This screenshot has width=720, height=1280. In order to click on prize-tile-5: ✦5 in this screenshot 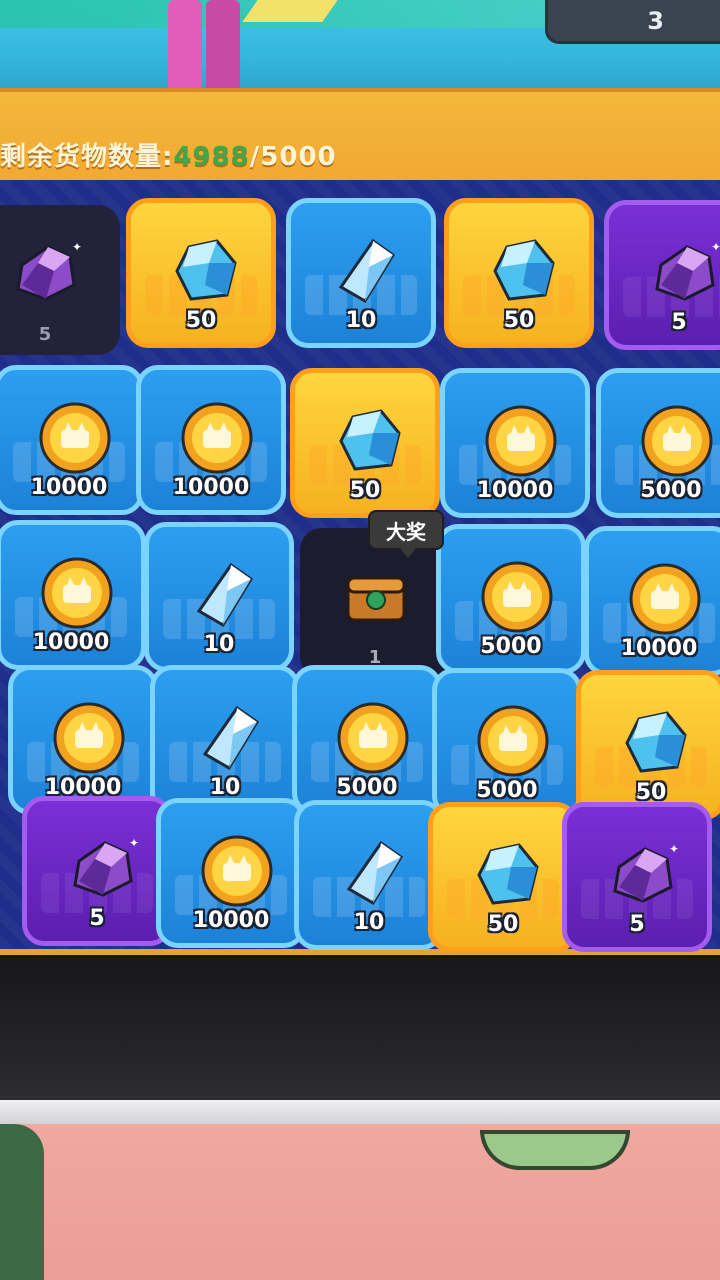, I will do `click(662, 275)`.